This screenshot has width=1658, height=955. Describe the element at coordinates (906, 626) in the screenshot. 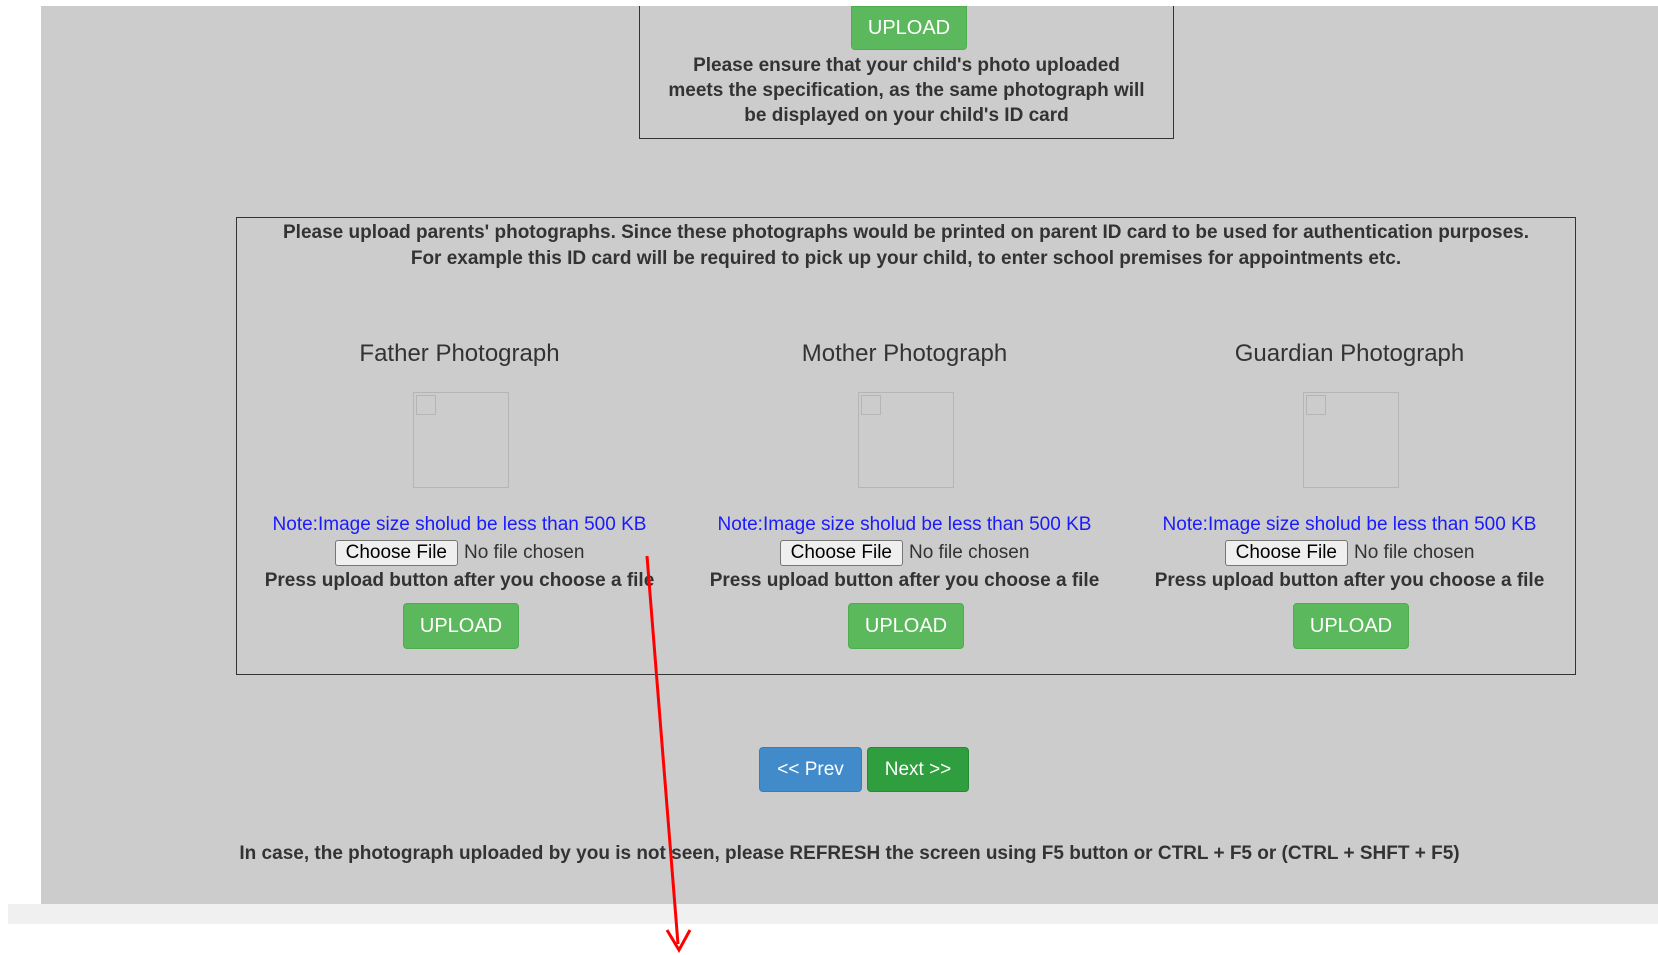

I see `mother-upload-button: UPLOAD` at that location.